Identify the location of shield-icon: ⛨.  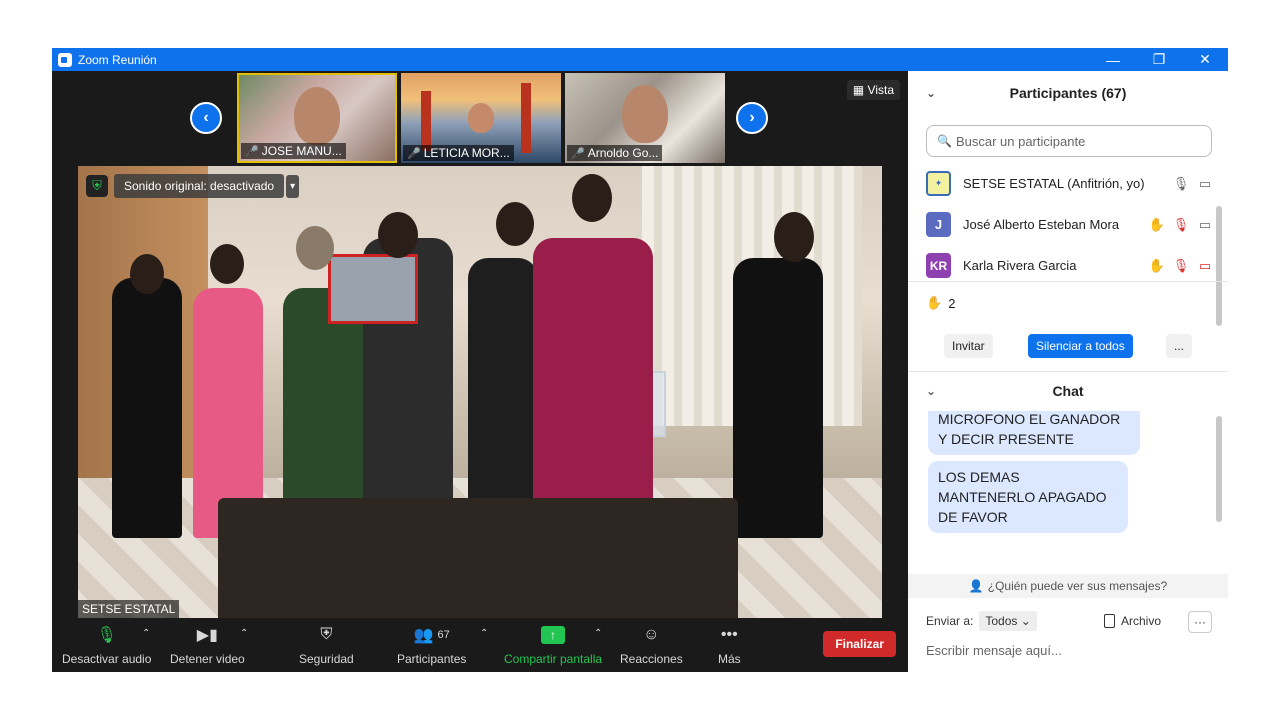
(326, 634).